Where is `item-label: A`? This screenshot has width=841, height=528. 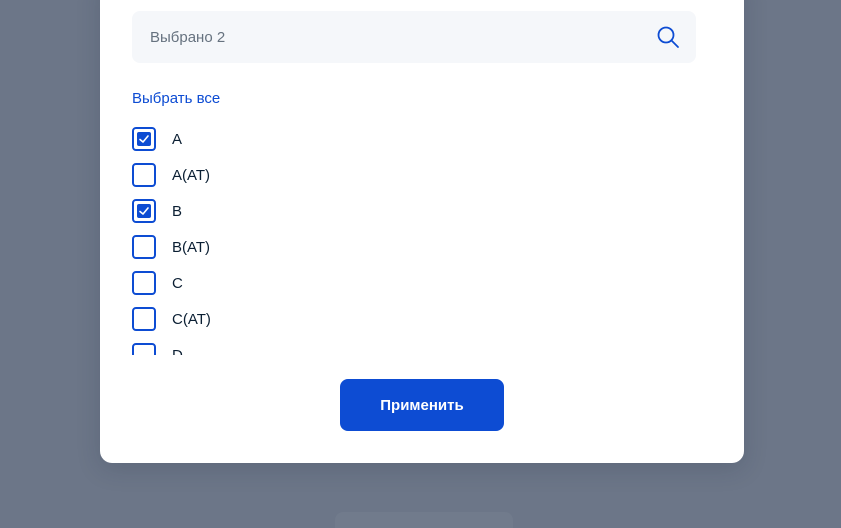 item-label: A is located at coordinates (177, 139).